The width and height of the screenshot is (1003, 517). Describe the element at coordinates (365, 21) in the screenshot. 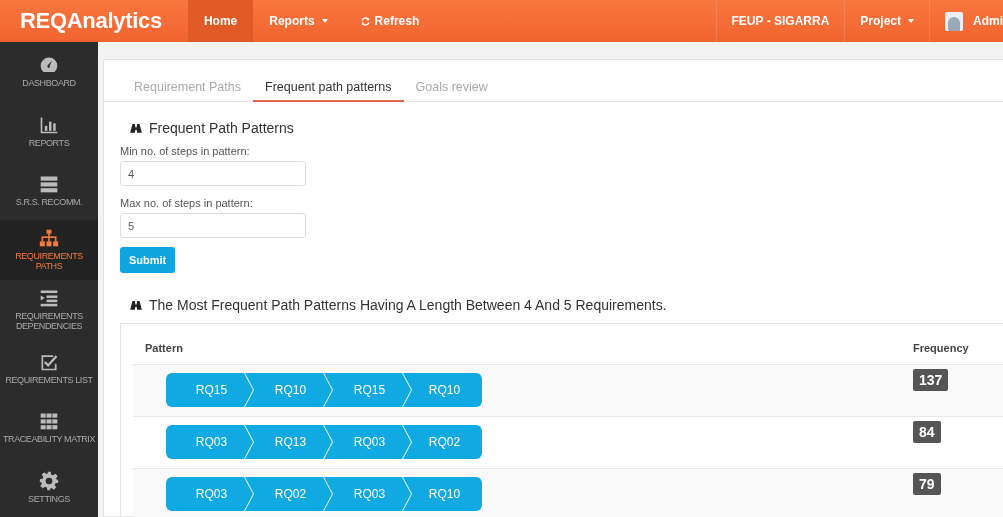

I see `refresh-icon` at that location.